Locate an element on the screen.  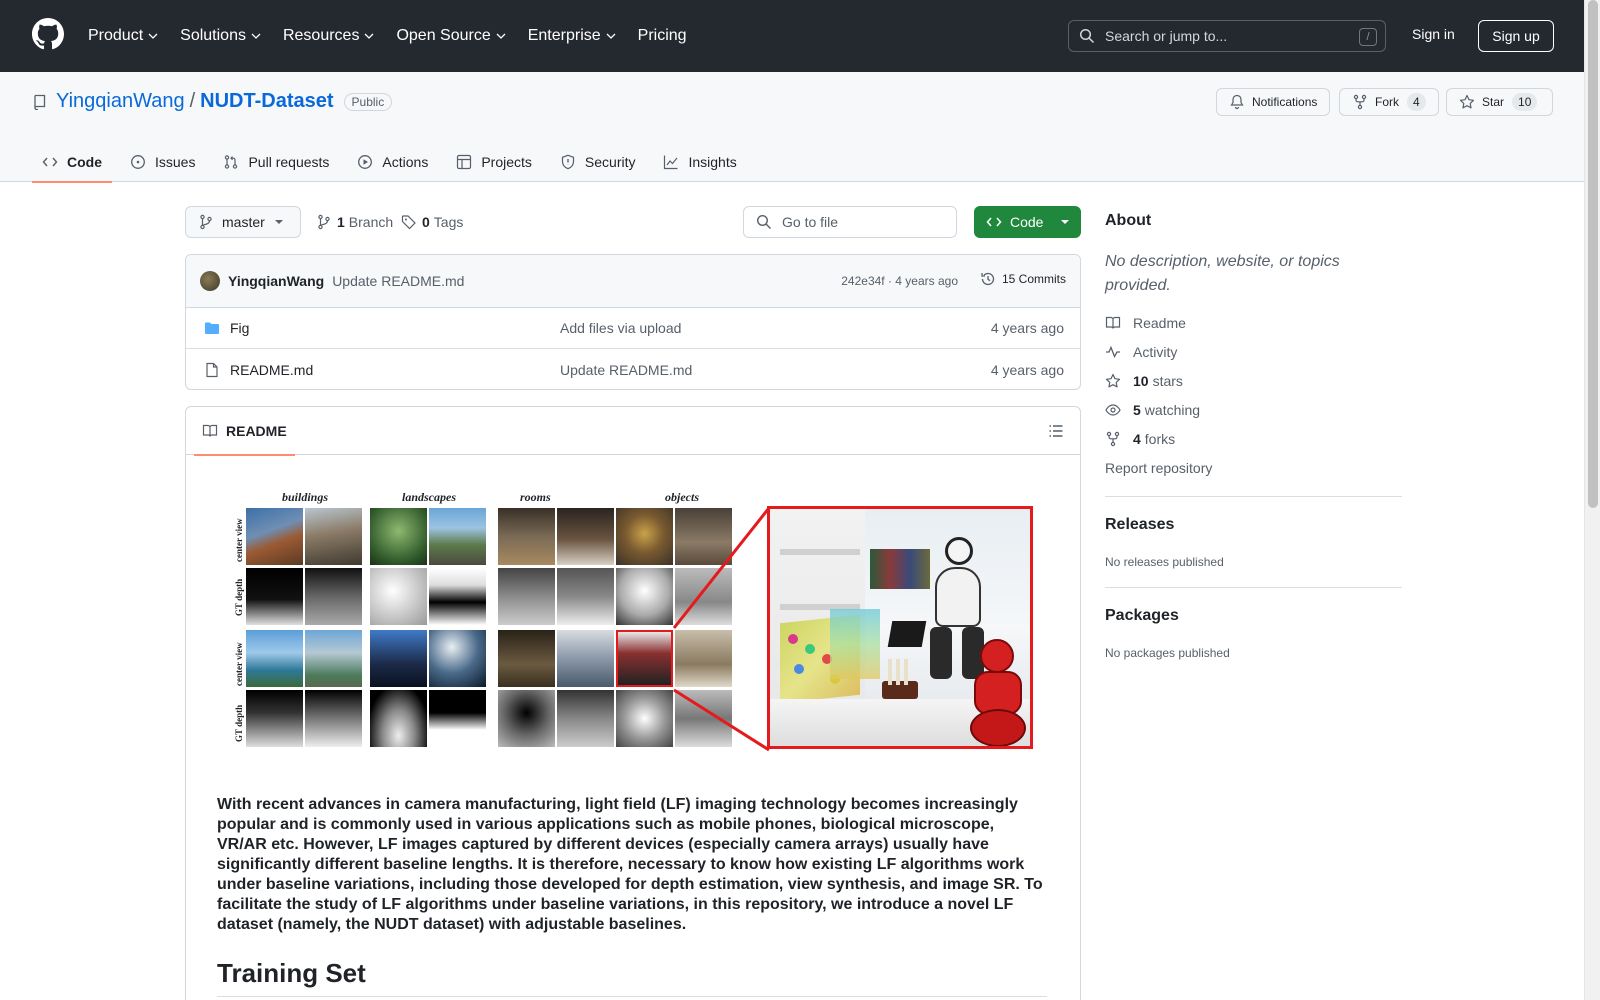
file-row: Fig Add files via upload 4 years ago is located at coordinates (633, 328).